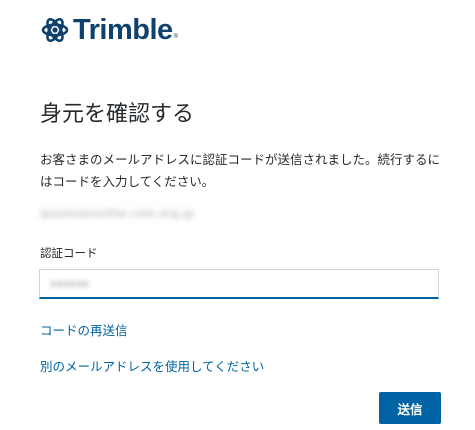 The width and height of the screenshot is (475, 430). Describe the element at coordinates (152, 365) in the screenshot. I see `use-other-email-link: 別のメールアドレスを使用してください` at that location.